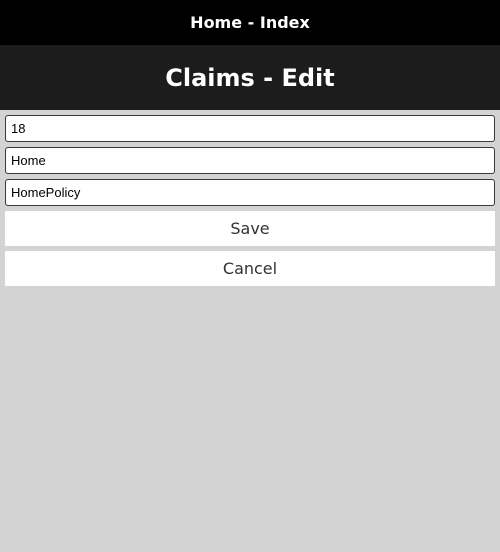 The width and height of the screenshot is (500, 552). Describe the element at coordinates (250, 128) in the screenshot. I see `claim-id-field` at that location.